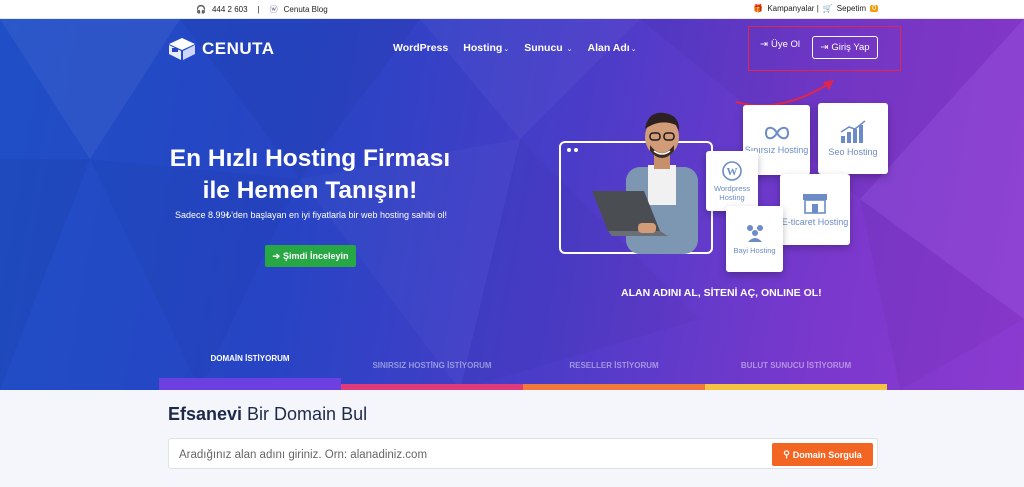  I want to click on domain-title-rest: Bir Domain Bul, so click(305, 414).